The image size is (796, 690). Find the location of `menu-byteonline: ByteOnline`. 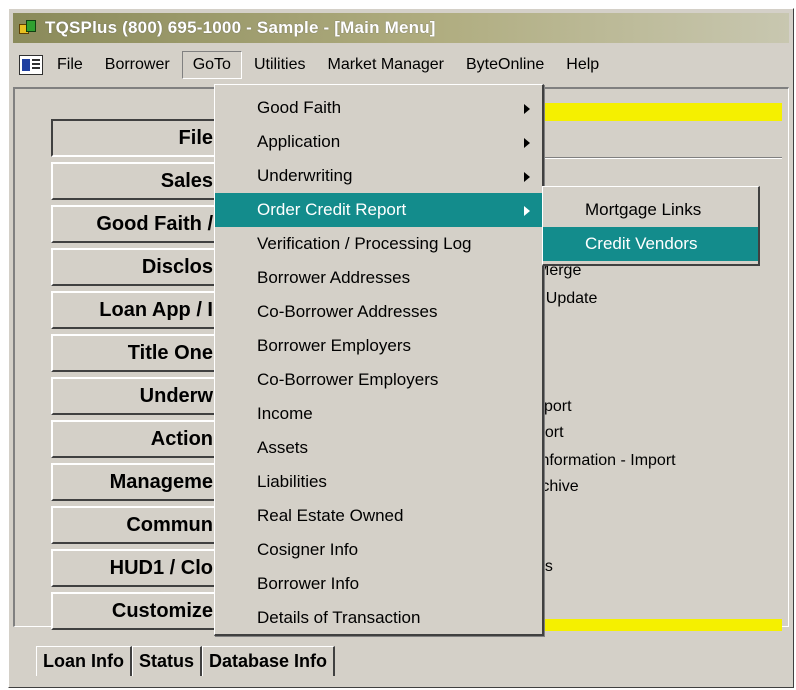

menu-byteonline: ByteOnline is located at coordinates (505, 65).